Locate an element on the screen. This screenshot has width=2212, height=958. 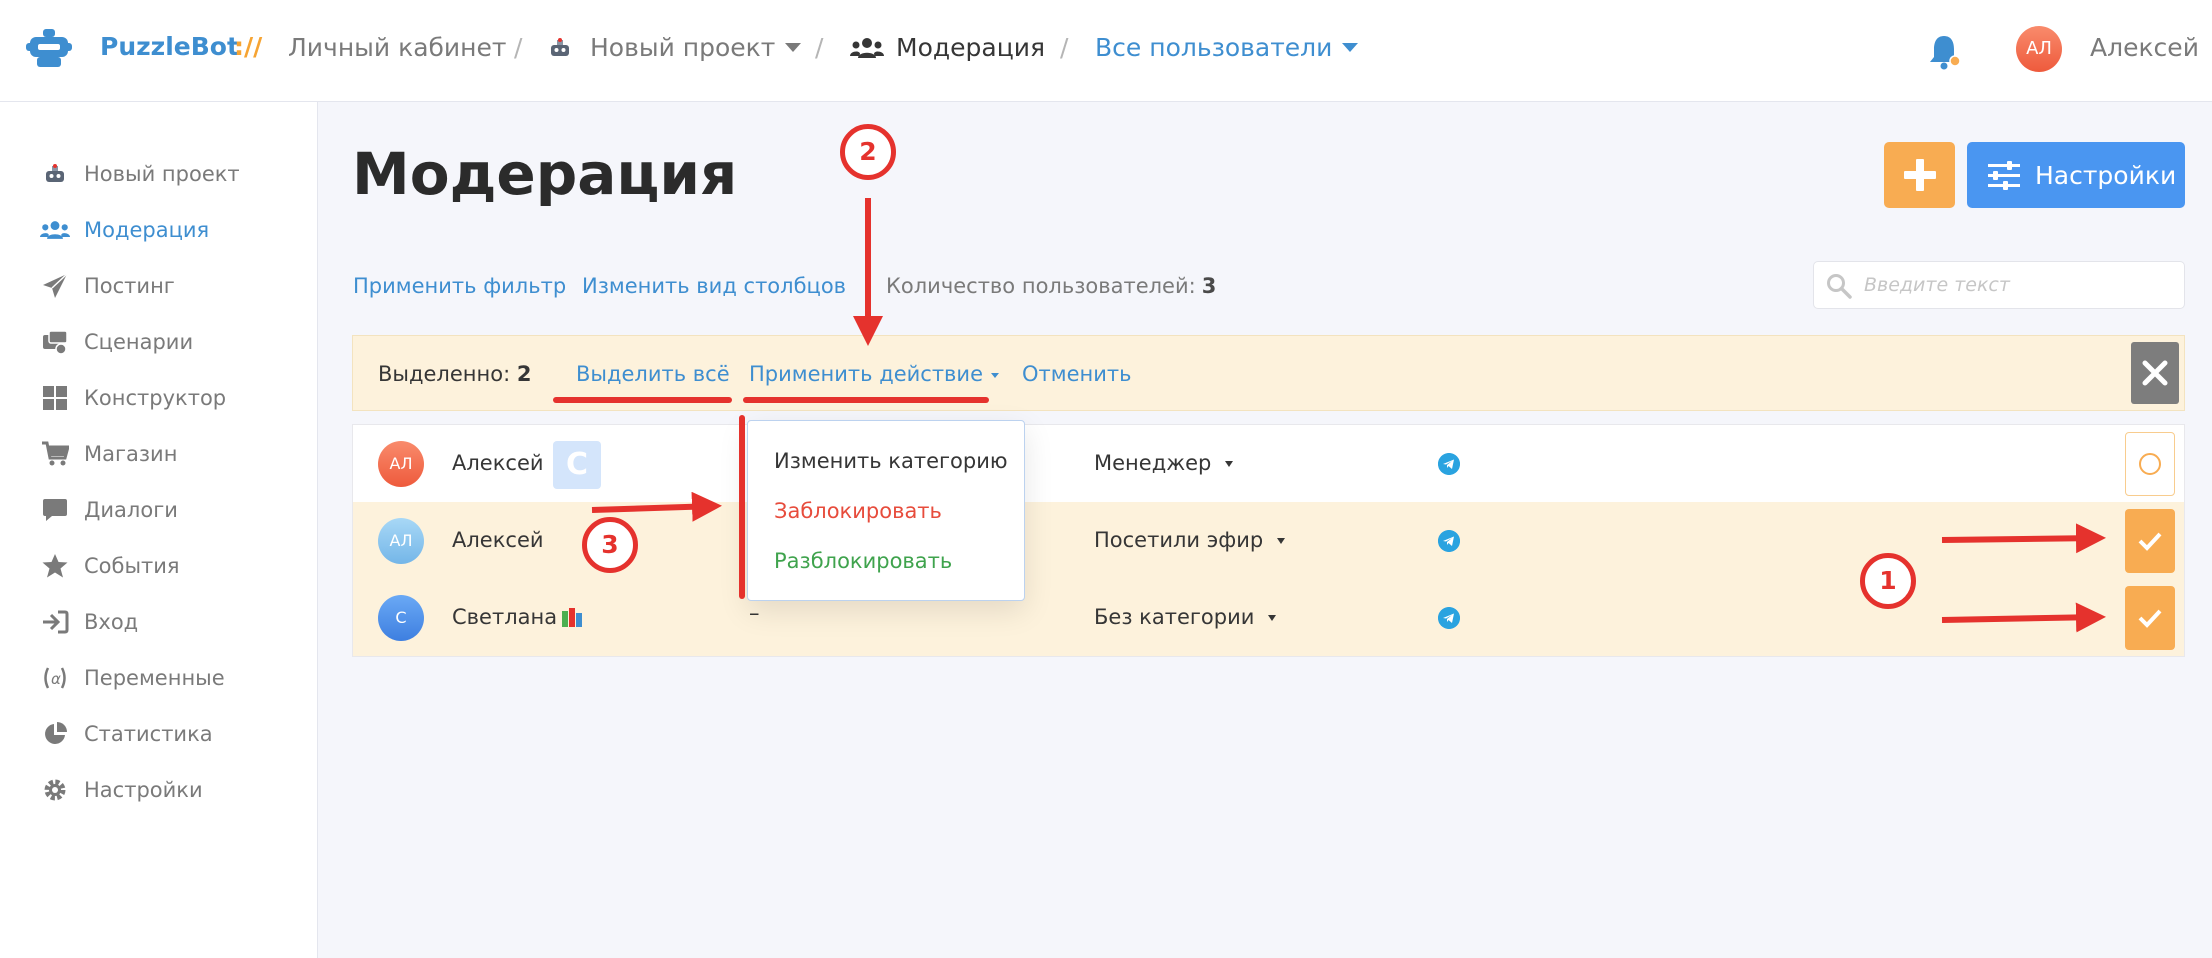
bell-icon is located at coordinates (1945, 51).